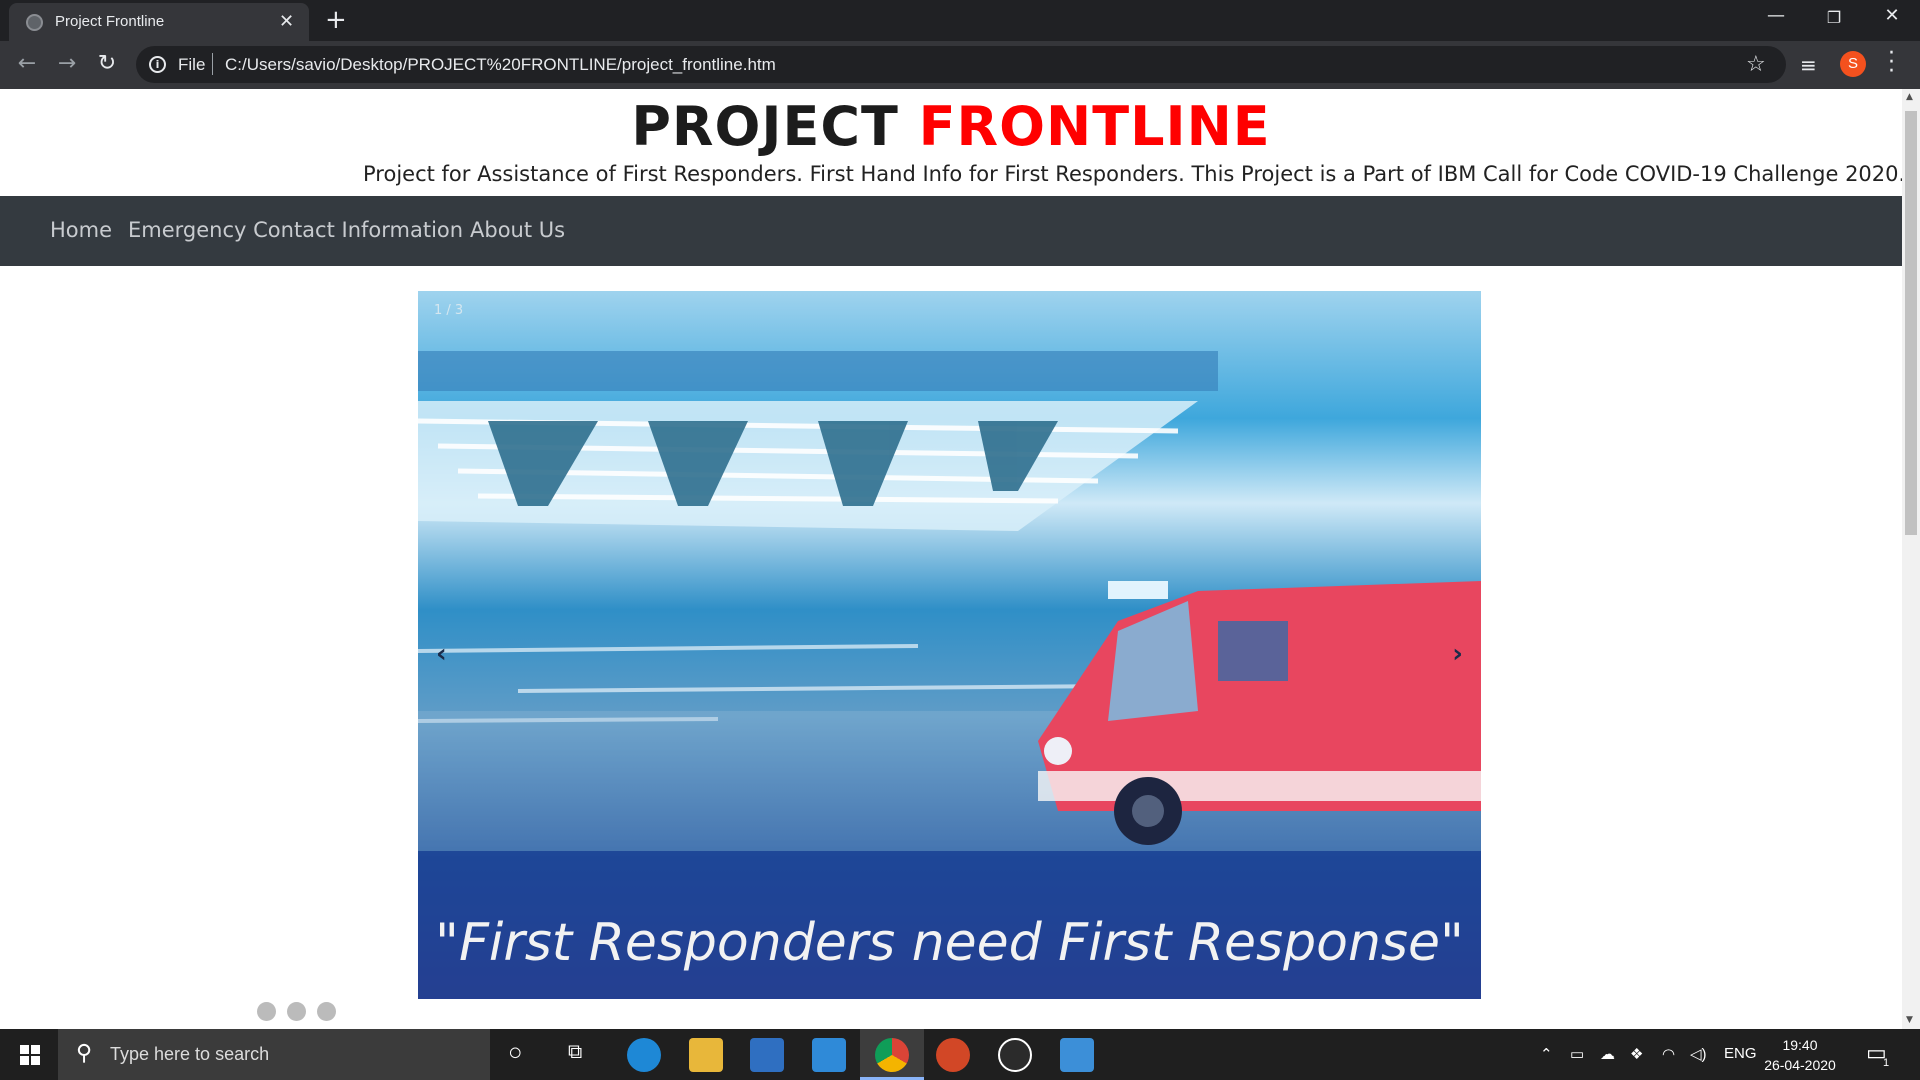  Describe the element at coordinates (34, 22) in the screenshot. I see `globe-icon` at that location.